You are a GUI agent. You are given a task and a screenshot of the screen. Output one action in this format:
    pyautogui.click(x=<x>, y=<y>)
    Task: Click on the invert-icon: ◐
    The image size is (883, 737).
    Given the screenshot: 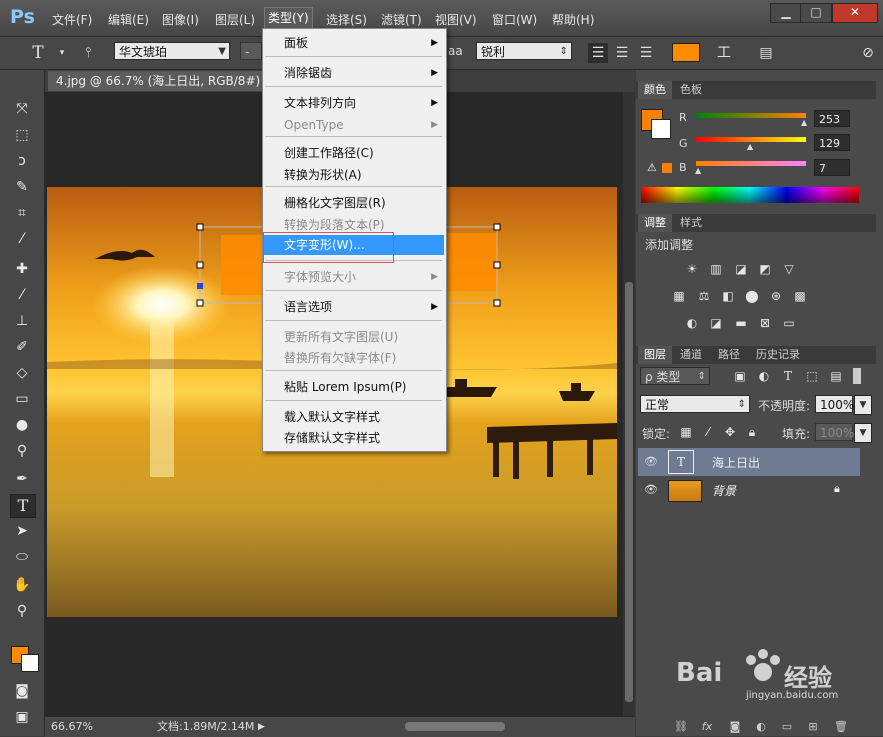 What is the action you would take?
    pyautogui.click(x=692, y=323)
    